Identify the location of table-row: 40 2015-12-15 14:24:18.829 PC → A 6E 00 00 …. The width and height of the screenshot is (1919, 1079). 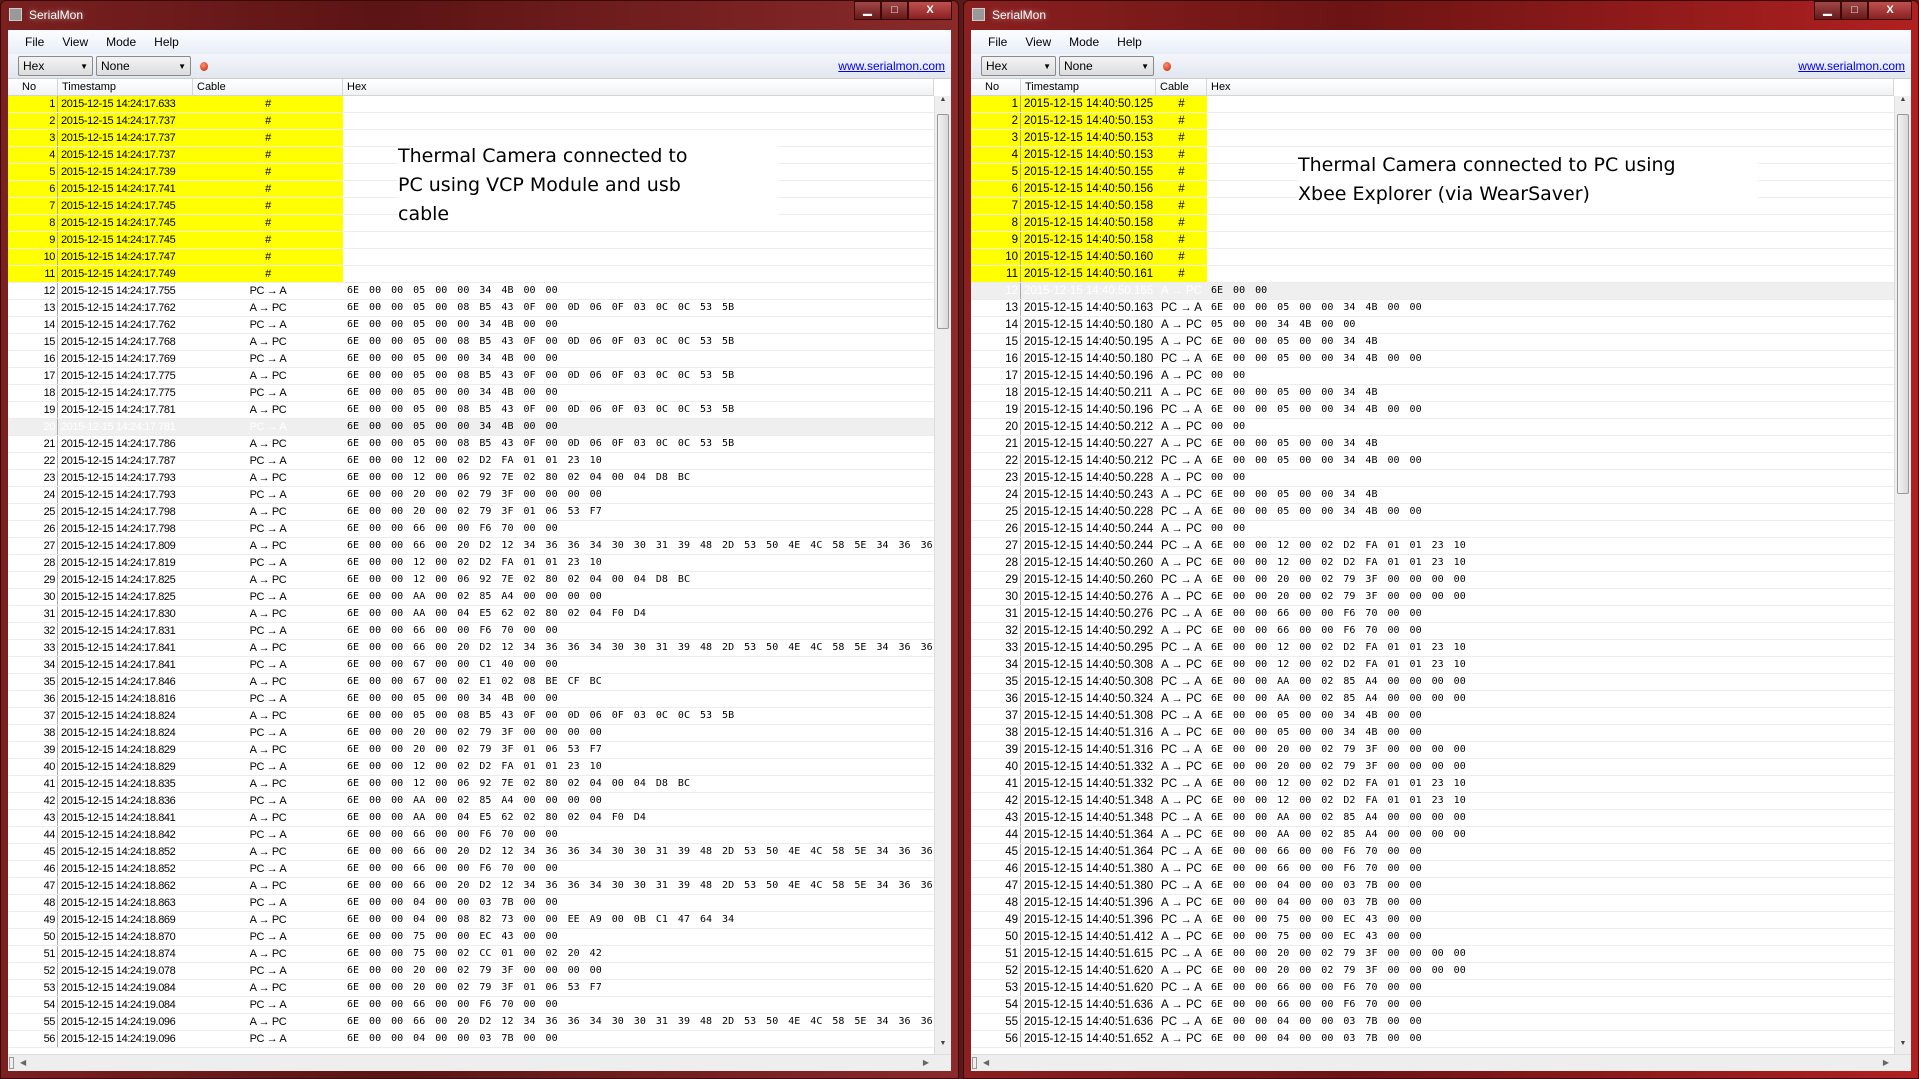
(471, 767).